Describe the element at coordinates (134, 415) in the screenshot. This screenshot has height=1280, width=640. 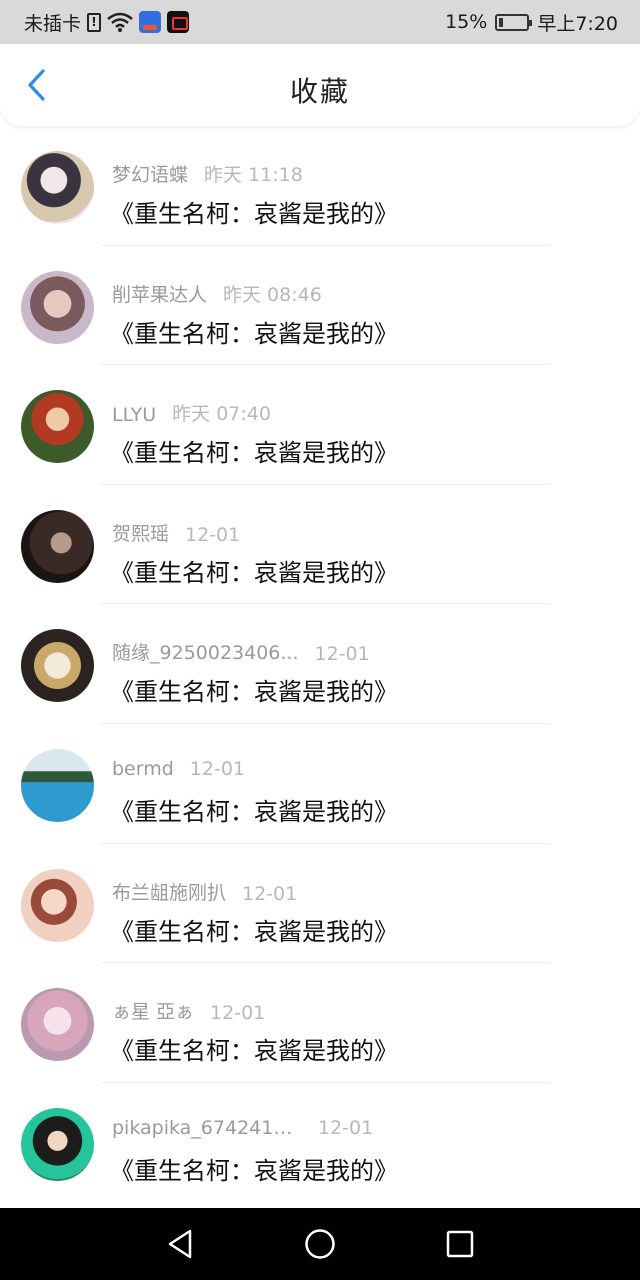
I see `user-name: LLYU` at that location.